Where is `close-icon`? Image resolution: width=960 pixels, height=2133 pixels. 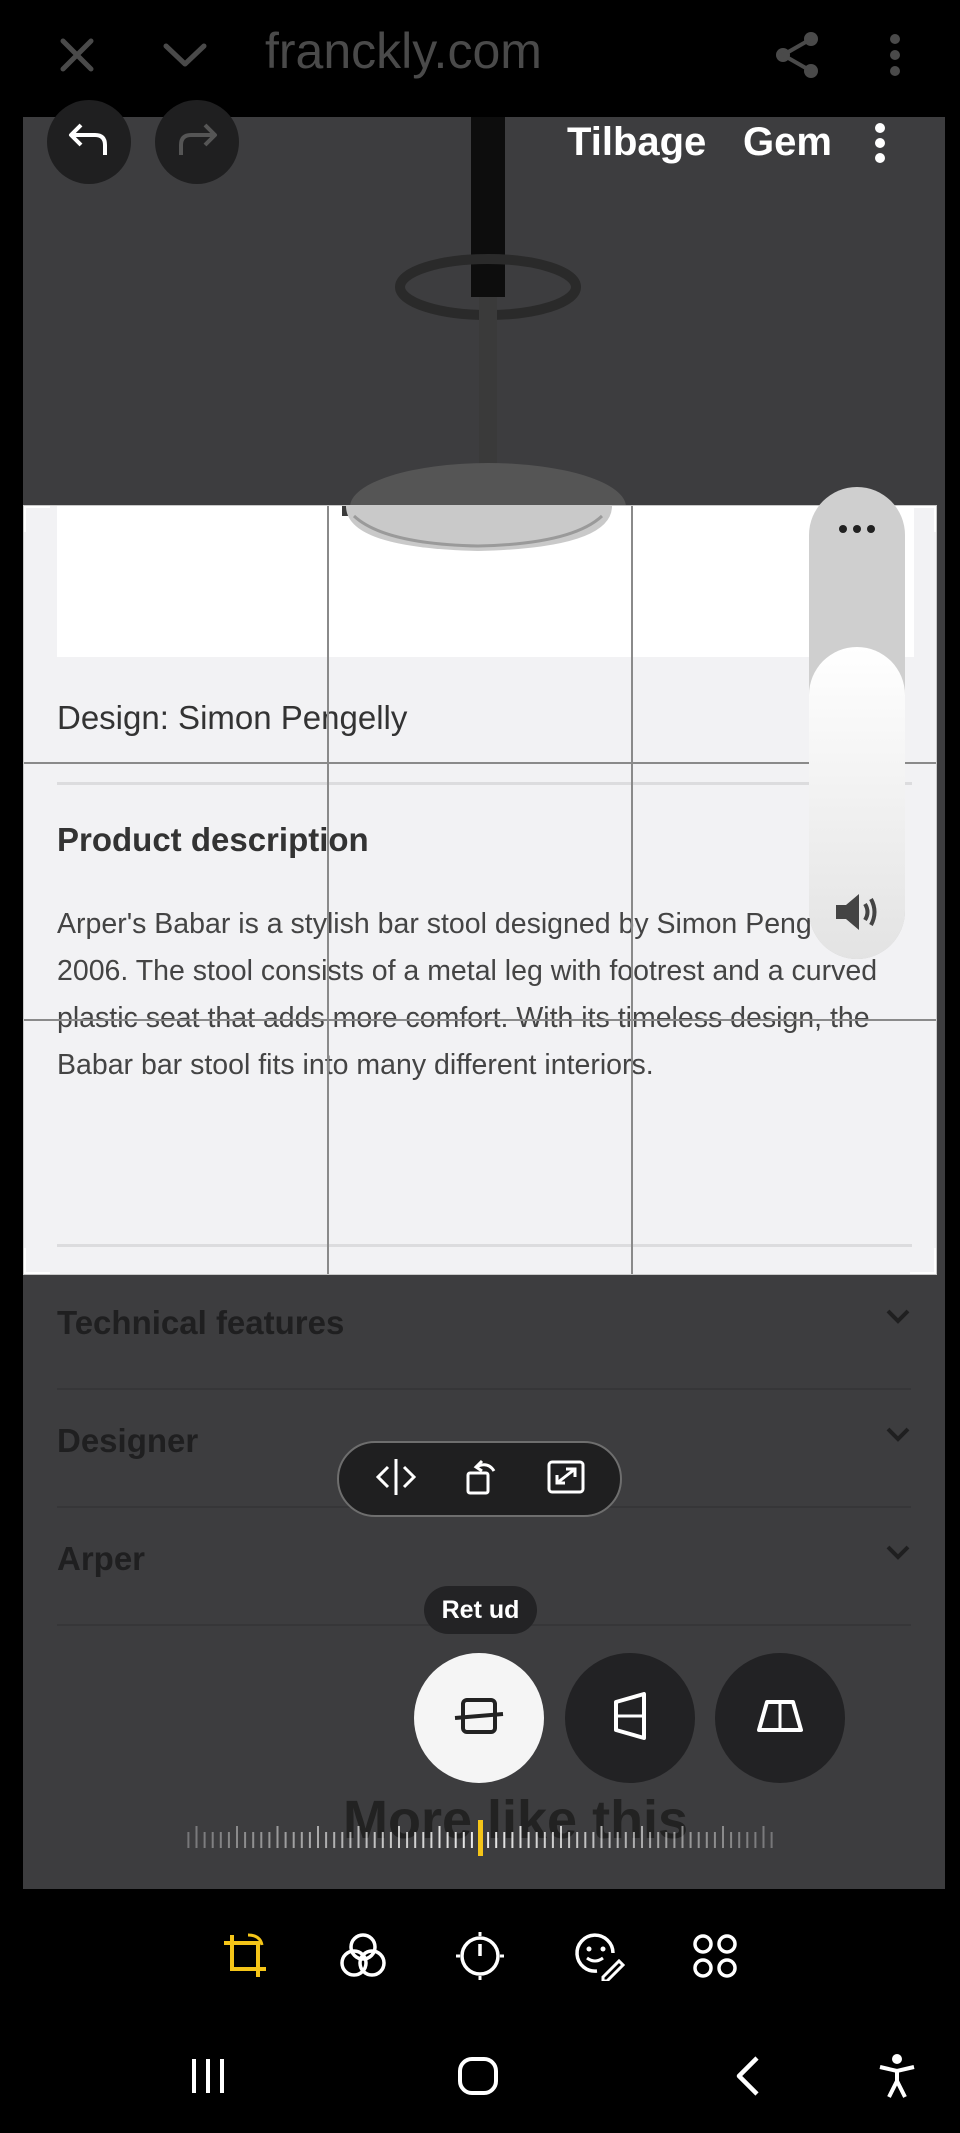
close-icon is located at coordinates (77, 55).